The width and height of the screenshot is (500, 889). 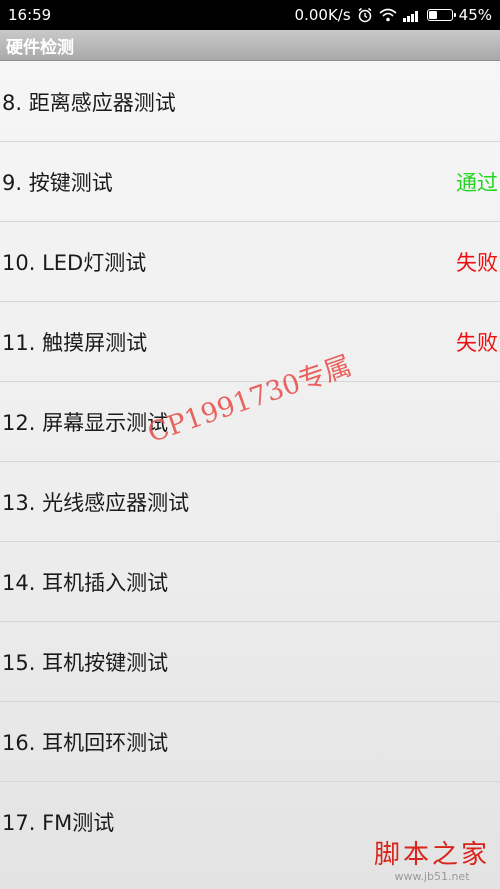 I want to click on test-label: 10. LED灯测试, so click(x=74, y=262).